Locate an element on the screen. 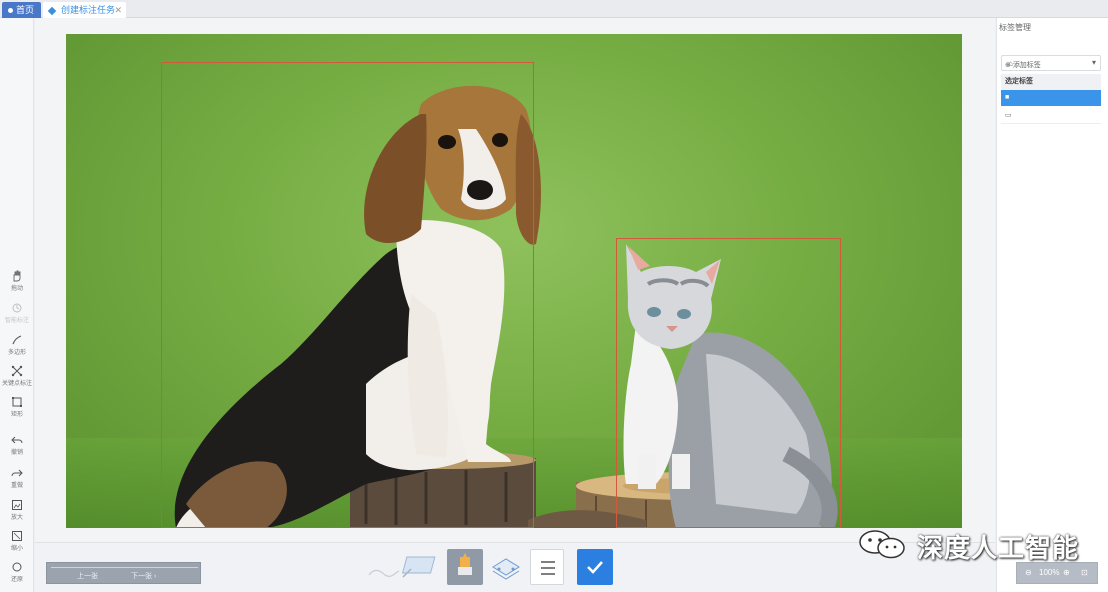  rect-tool: 矩形 is located at coordinates (17, 407).